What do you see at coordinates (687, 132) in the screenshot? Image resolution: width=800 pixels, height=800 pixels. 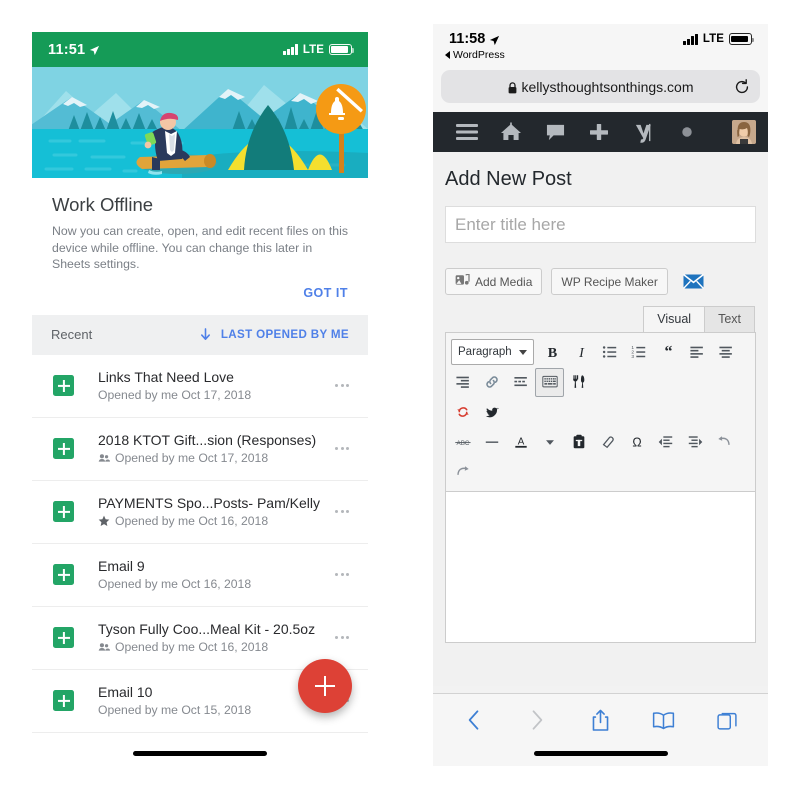 I see `status-dot-icon` at bounding box center [687, 132].